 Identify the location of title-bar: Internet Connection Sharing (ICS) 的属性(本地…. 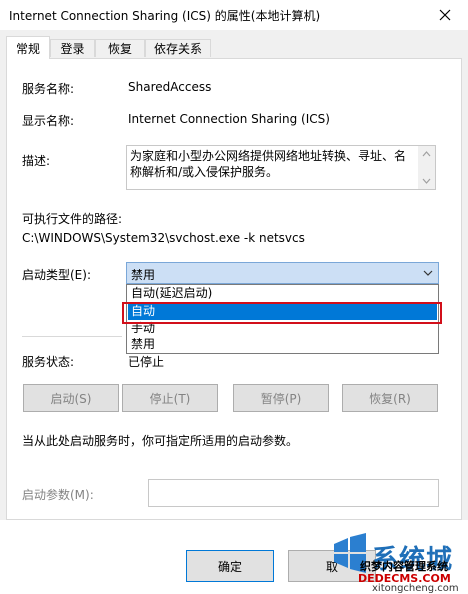
(234, 15).